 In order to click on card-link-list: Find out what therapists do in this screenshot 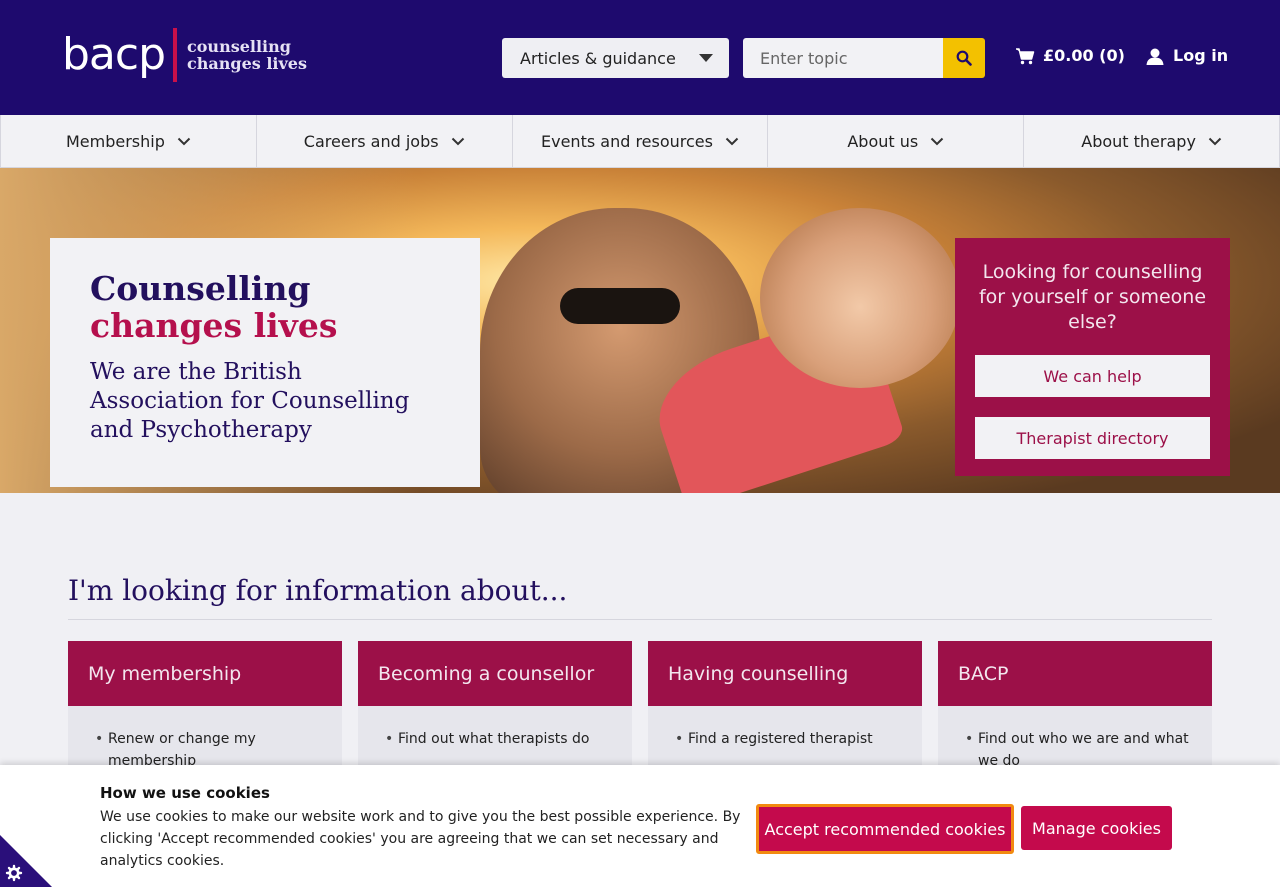, I will do `click(495, 728)`.